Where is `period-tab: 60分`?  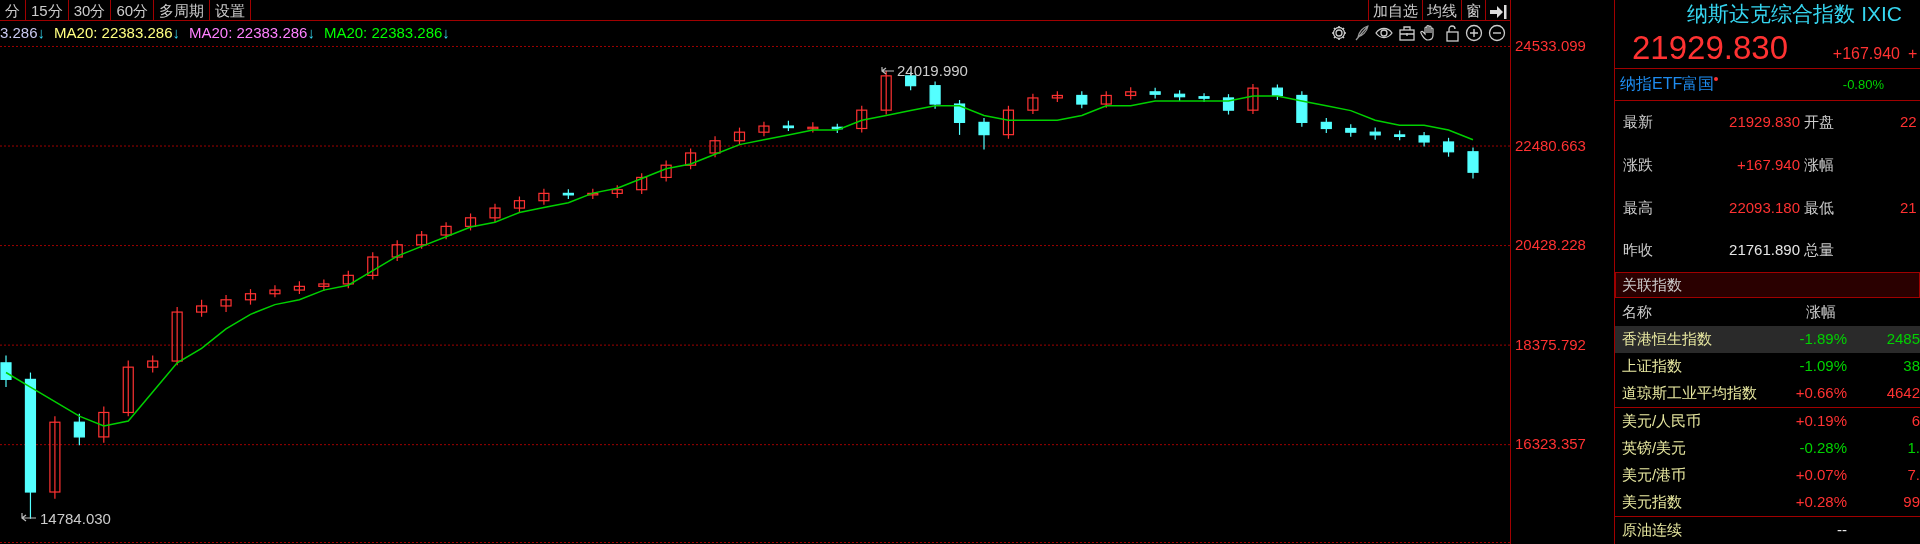 period-tab: 60分 is located at coordinates (133, 10).